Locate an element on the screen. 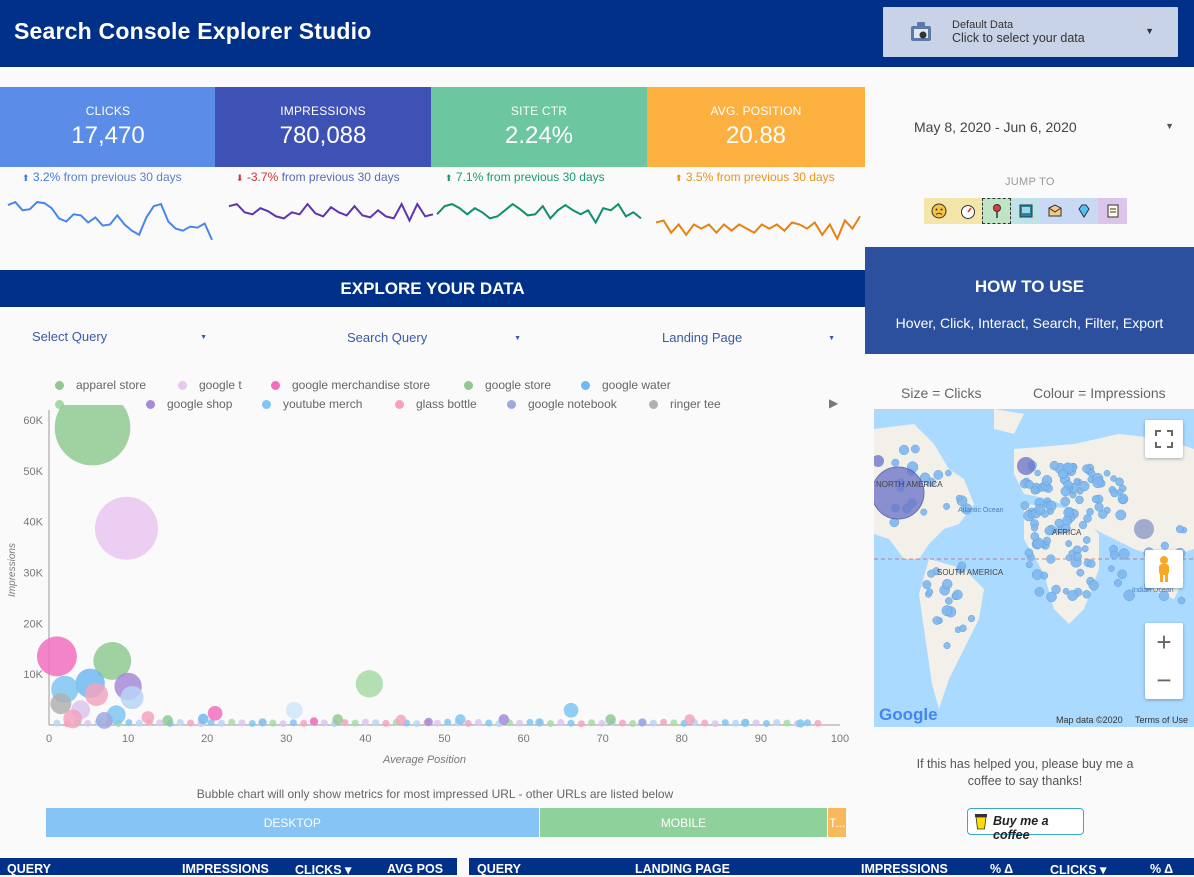  search-query-filter: Search Query ▼ is located at coordinates (434, 341).